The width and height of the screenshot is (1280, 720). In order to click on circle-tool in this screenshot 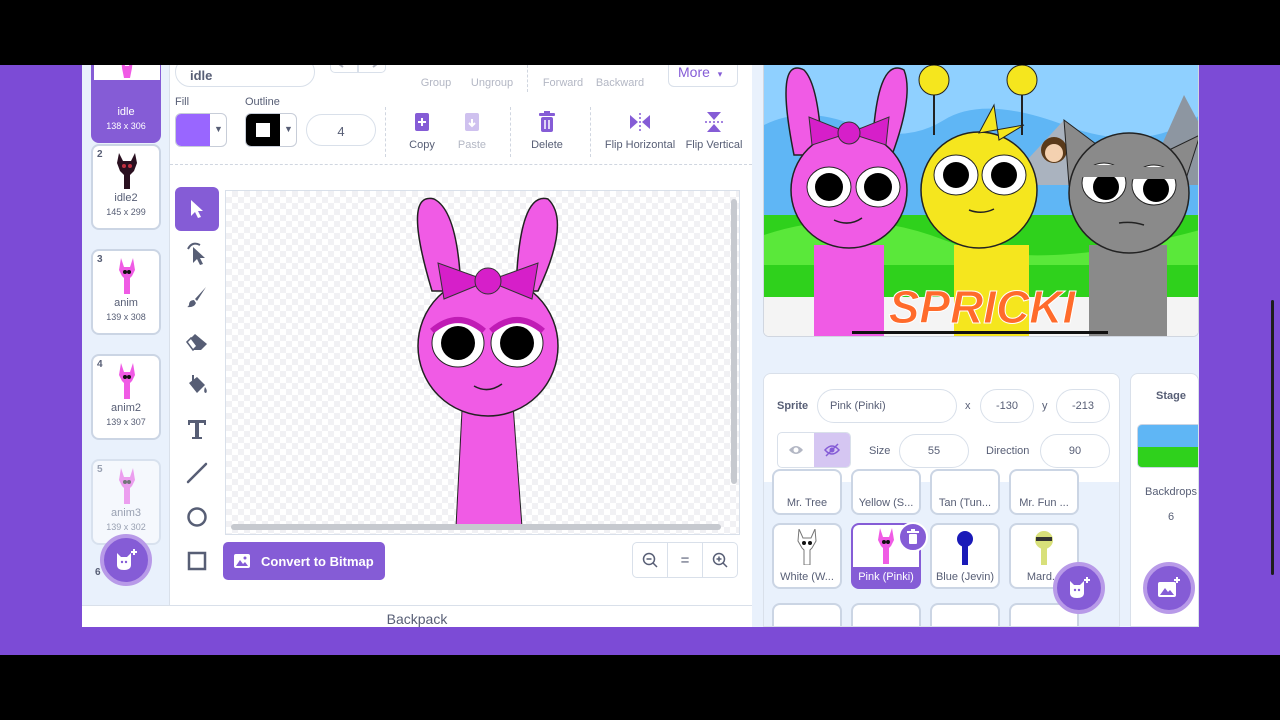, I will do `click(197, 517)`.